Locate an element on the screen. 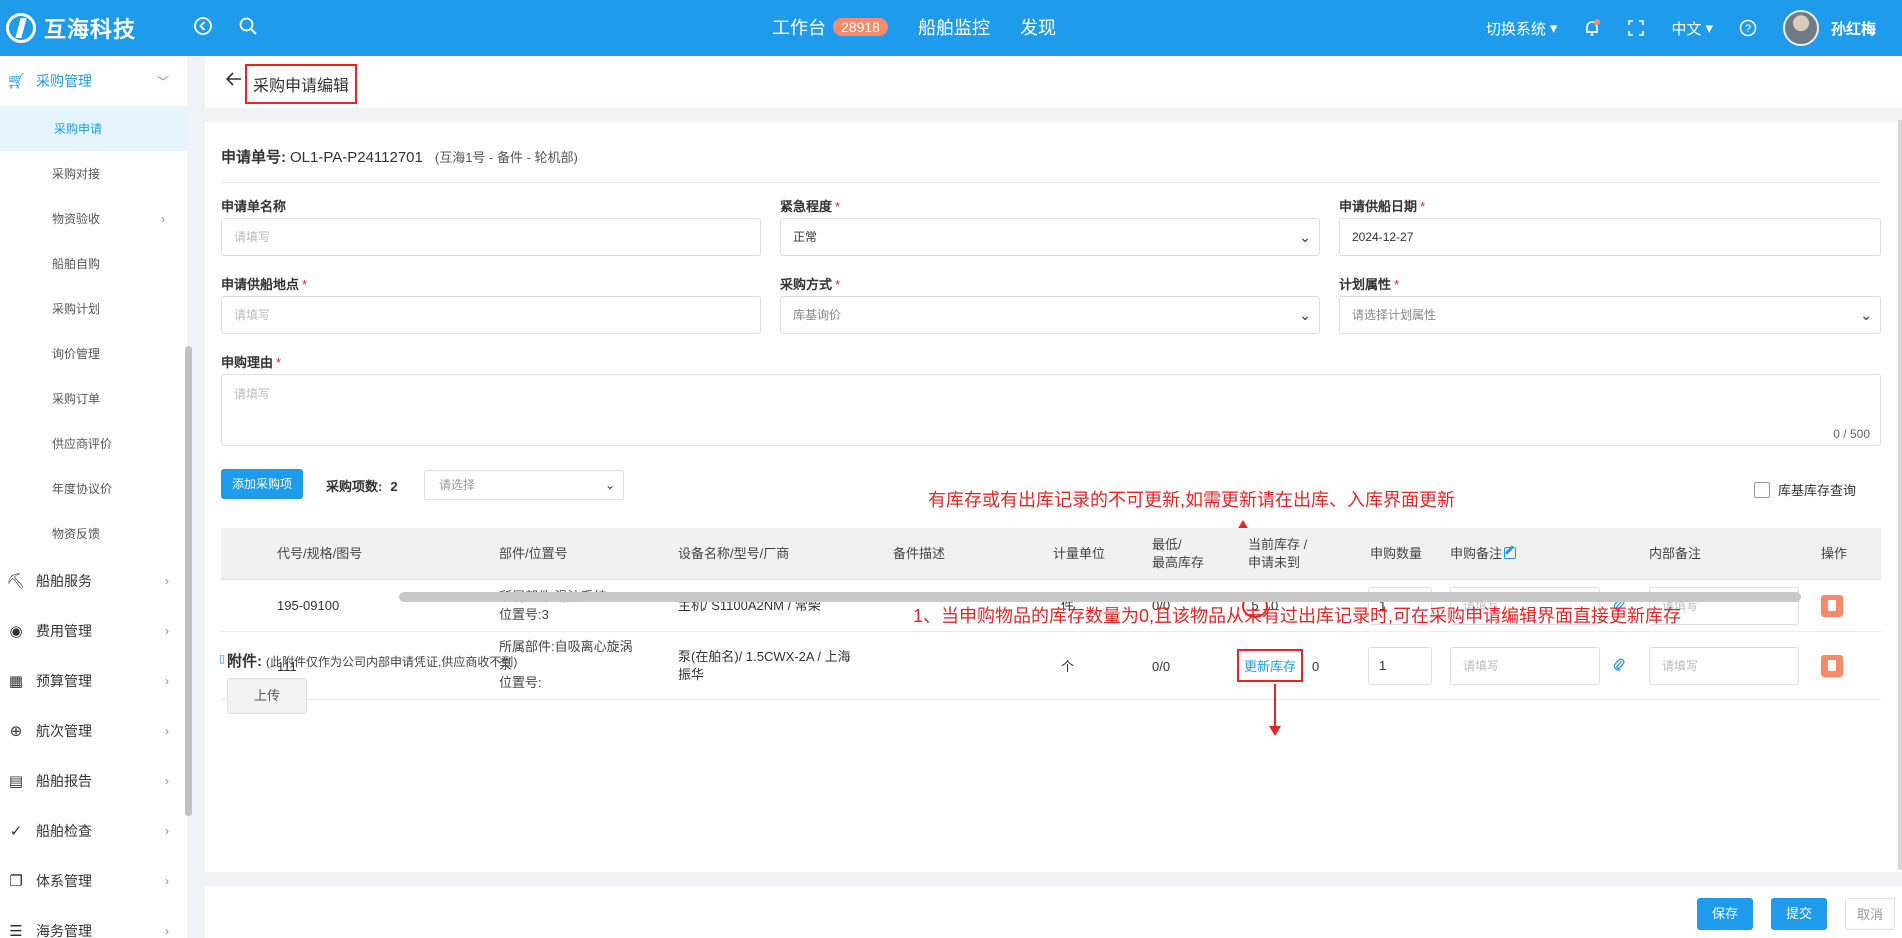 The width and height of the screenshot is (1902, 938). sidebar-group-cost: ◉ 费用管理 › is located at coordinates (93, 631).